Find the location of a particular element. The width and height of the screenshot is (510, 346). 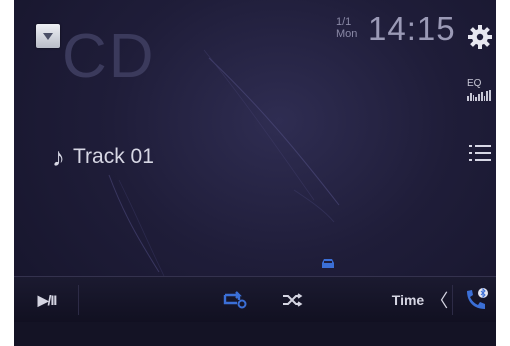

play-pause-label: ▶/II is located at coordinates (47, 299).